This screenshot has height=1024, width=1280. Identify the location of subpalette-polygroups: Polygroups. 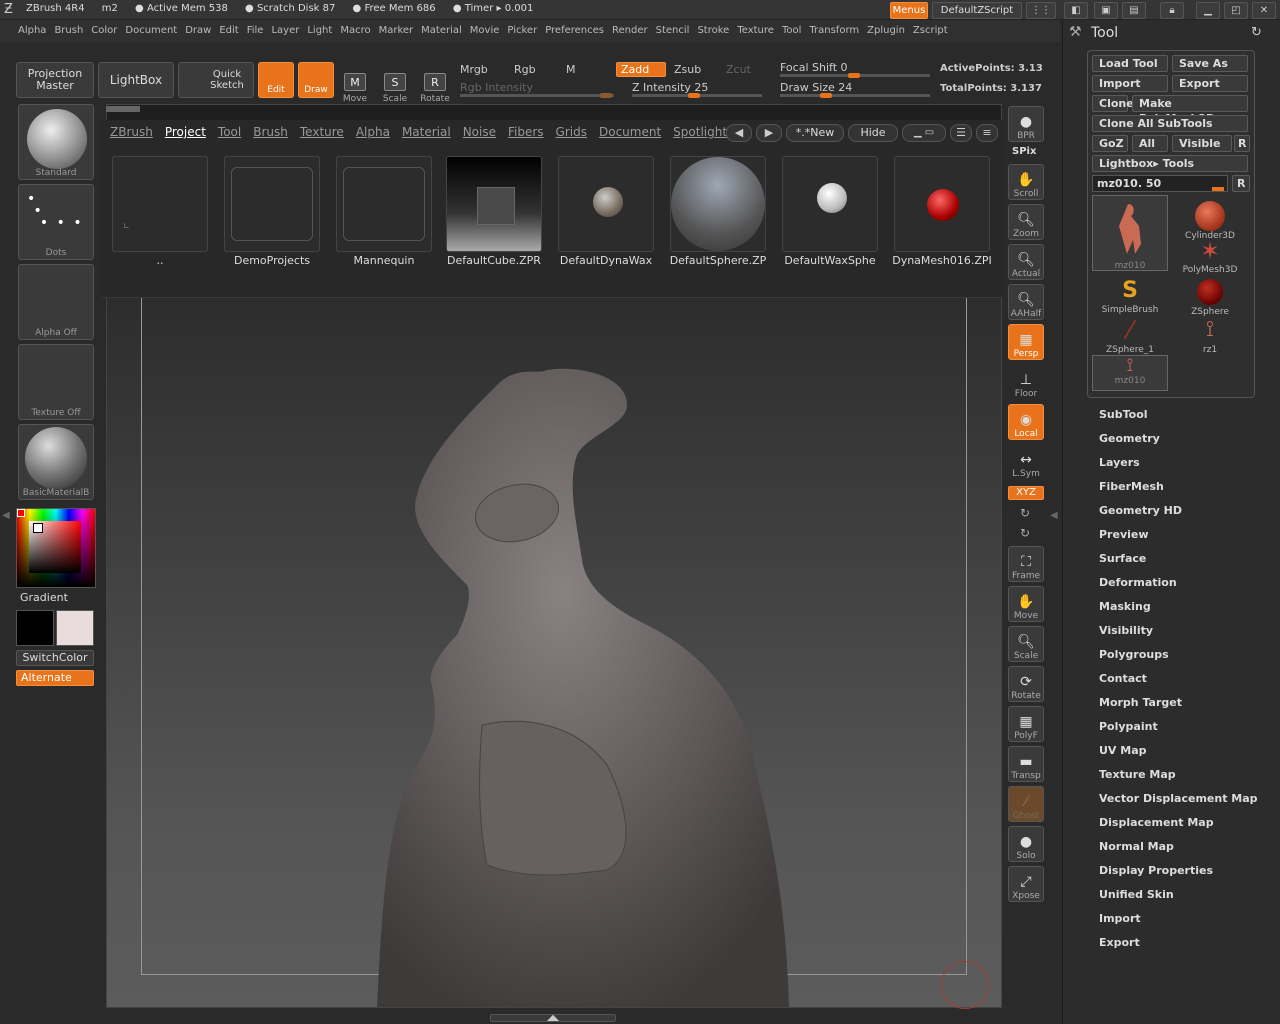
(1134, 654).